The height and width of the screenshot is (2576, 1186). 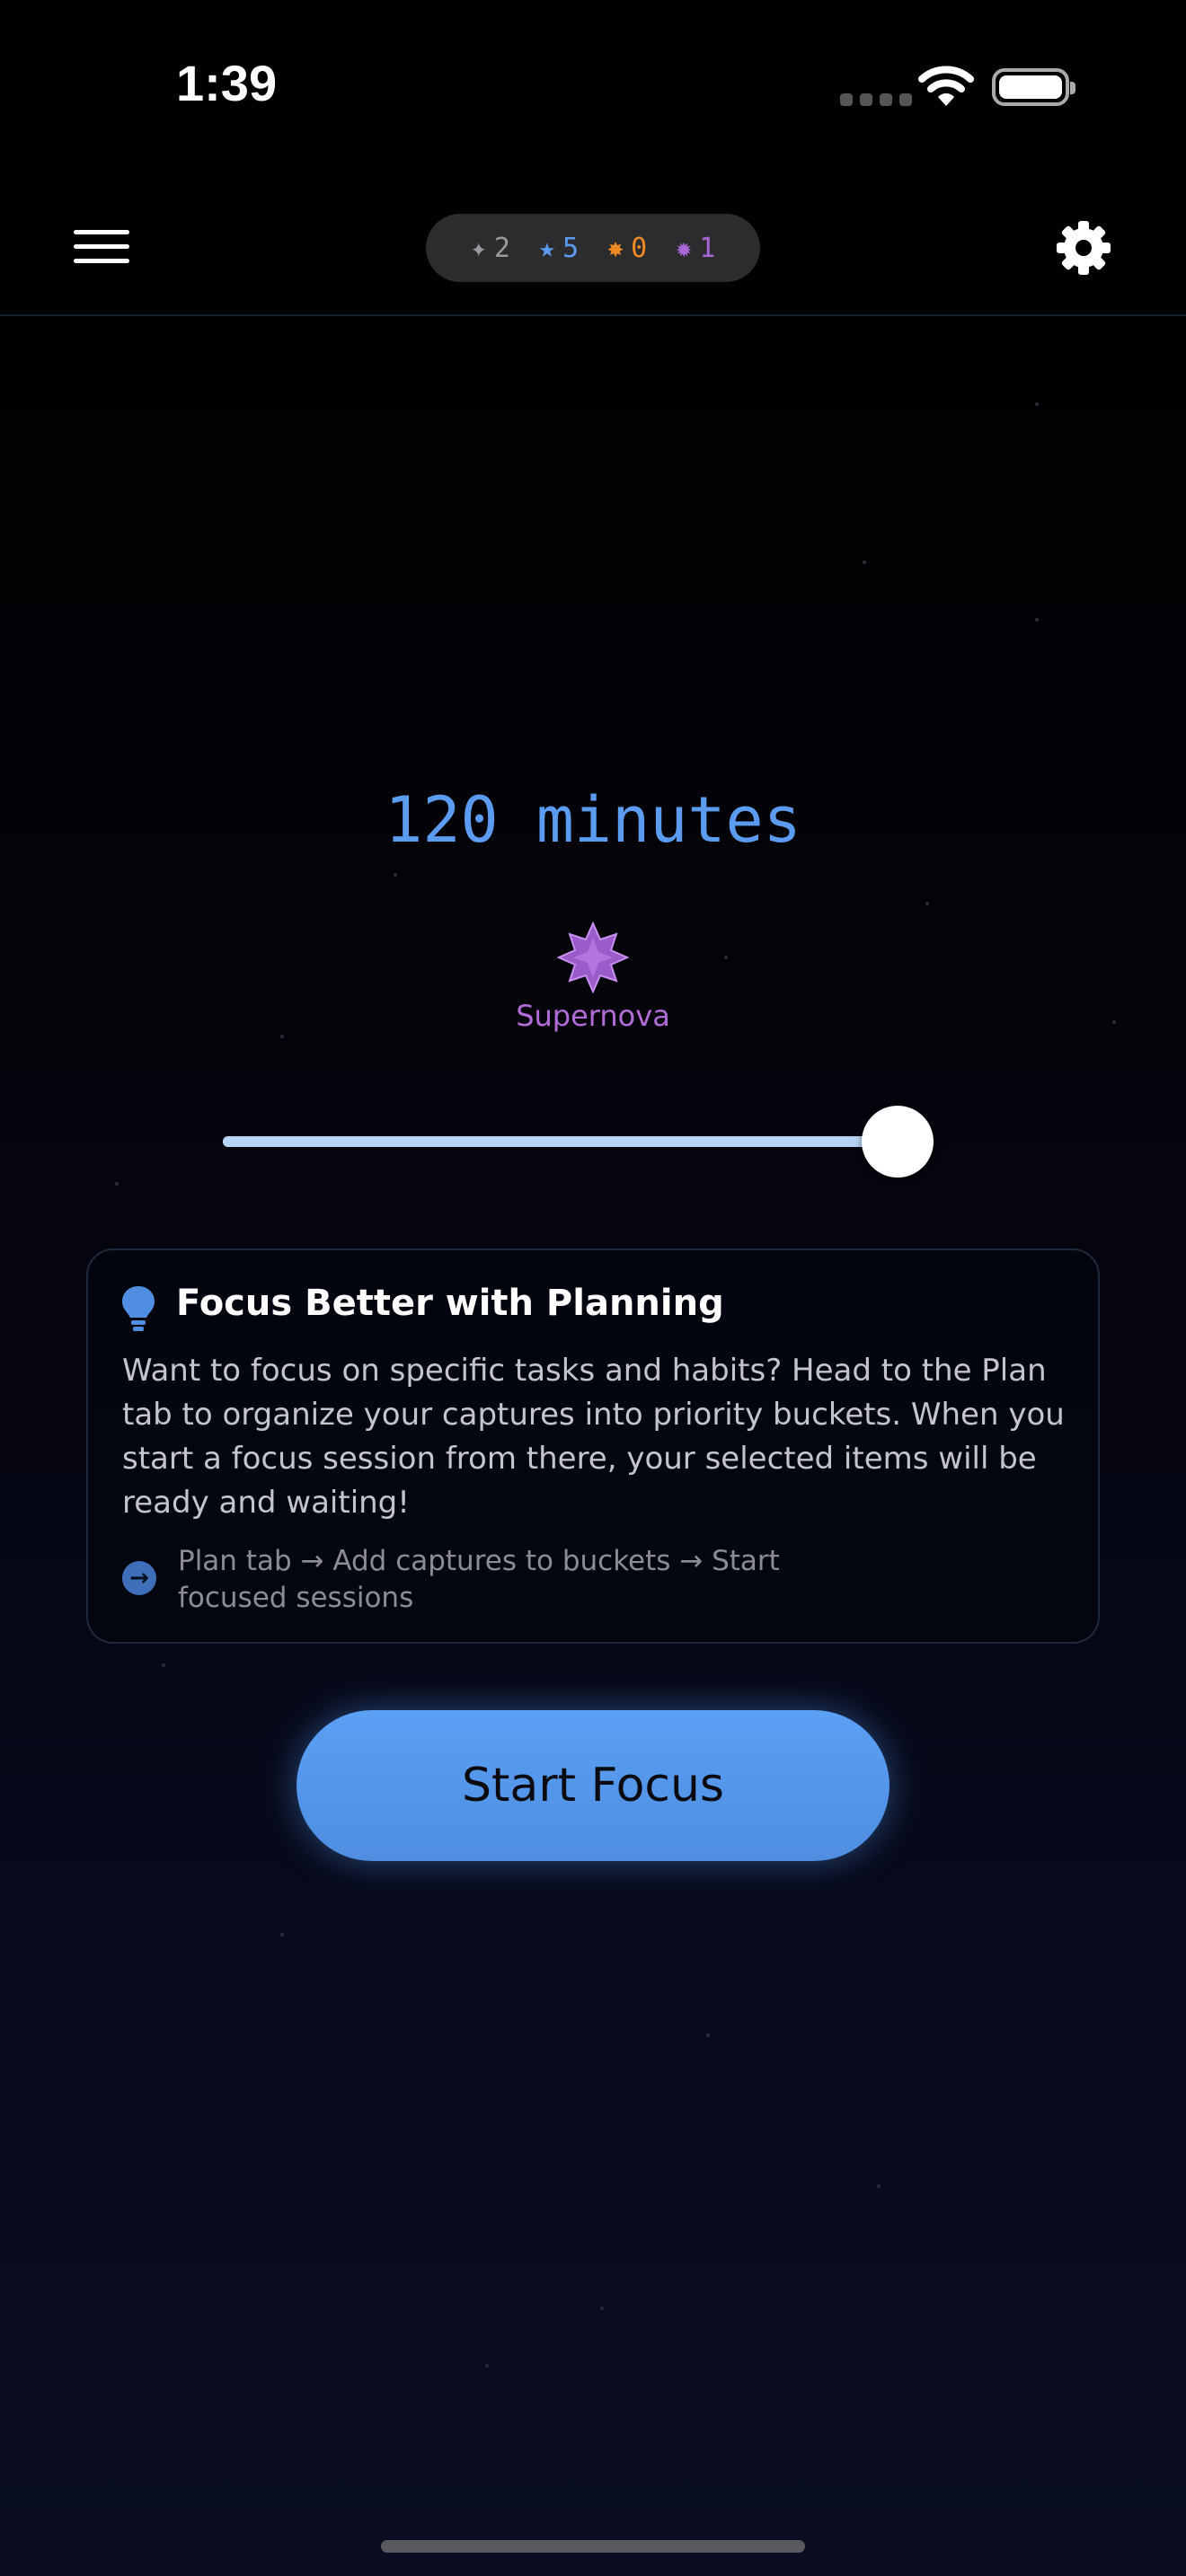 What do you see at coordinates (627, 248) in the screenshot?
I see `counter-sun: ✸ 0` at bounding box center [627, 248].